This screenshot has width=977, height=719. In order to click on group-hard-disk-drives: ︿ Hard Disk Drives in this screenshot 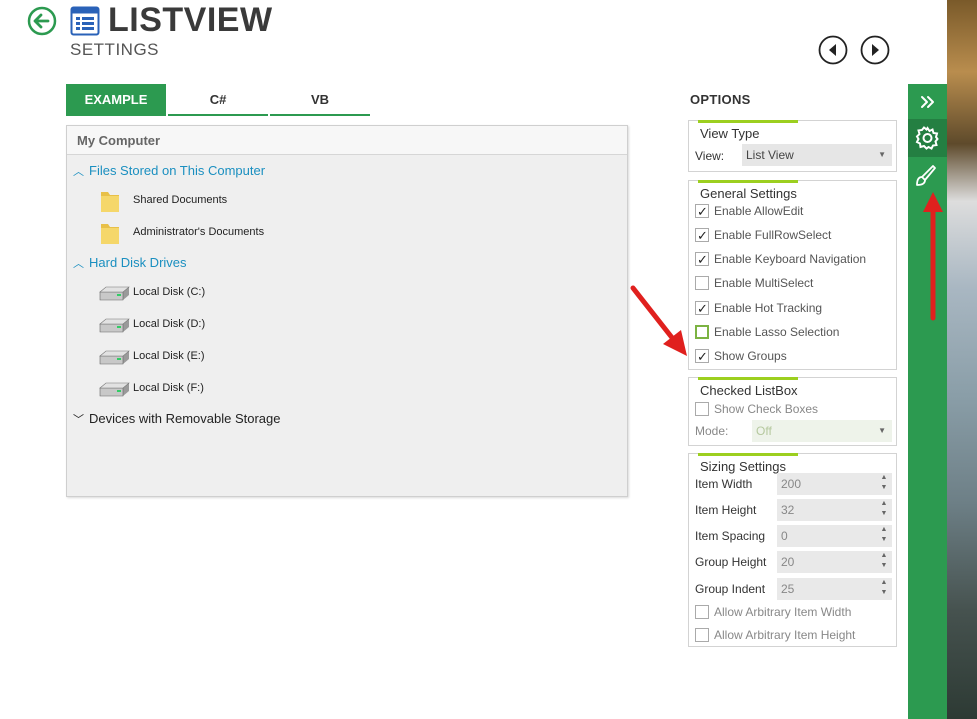, I will do `click(130, 263)`.